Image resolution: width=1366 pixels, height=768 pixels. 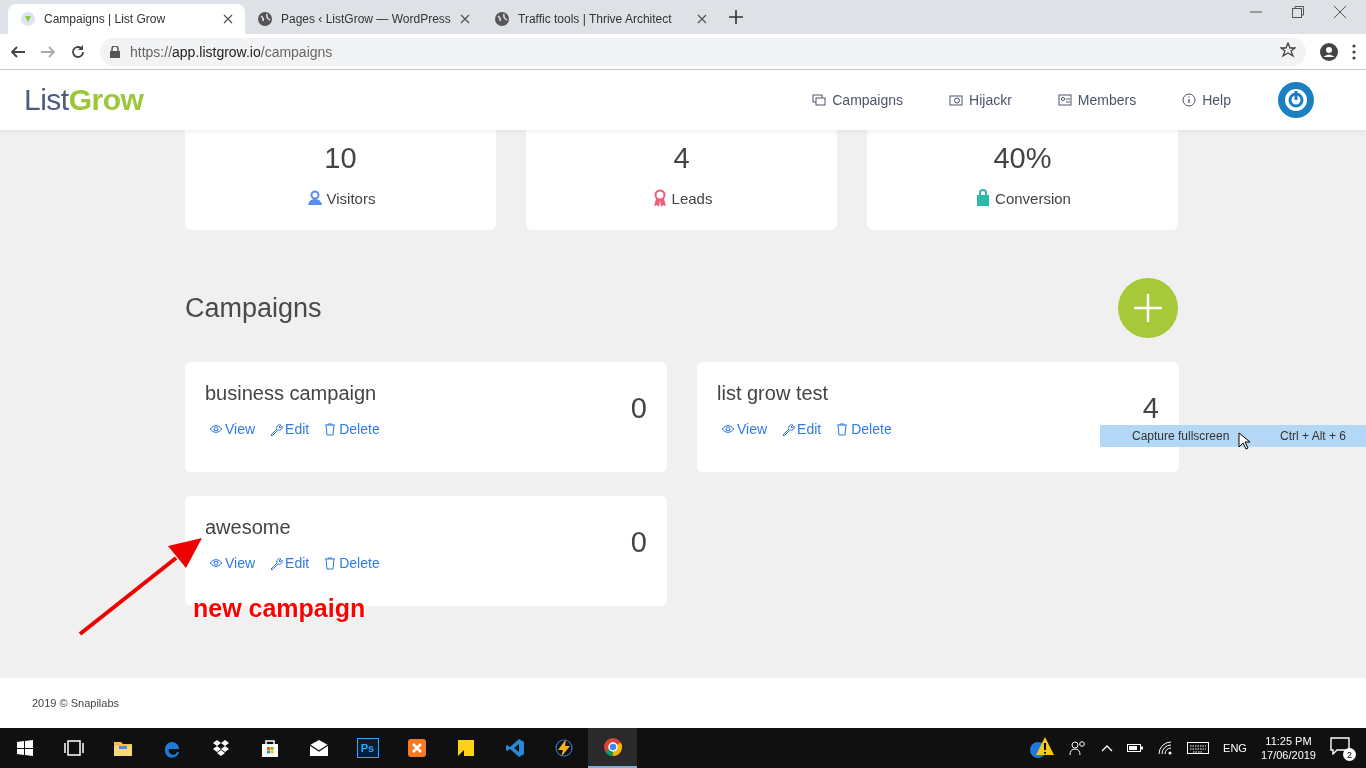 I want to click on nav-link: Hijackr, so click(x=980, y=100).